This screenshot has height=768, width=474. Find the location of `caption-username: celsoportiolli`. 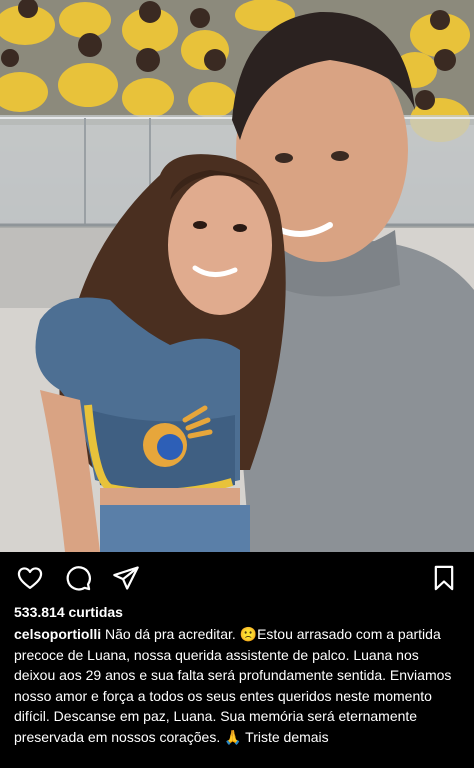

caption-username: celsoportiolli is located at coordinates (57, 634).